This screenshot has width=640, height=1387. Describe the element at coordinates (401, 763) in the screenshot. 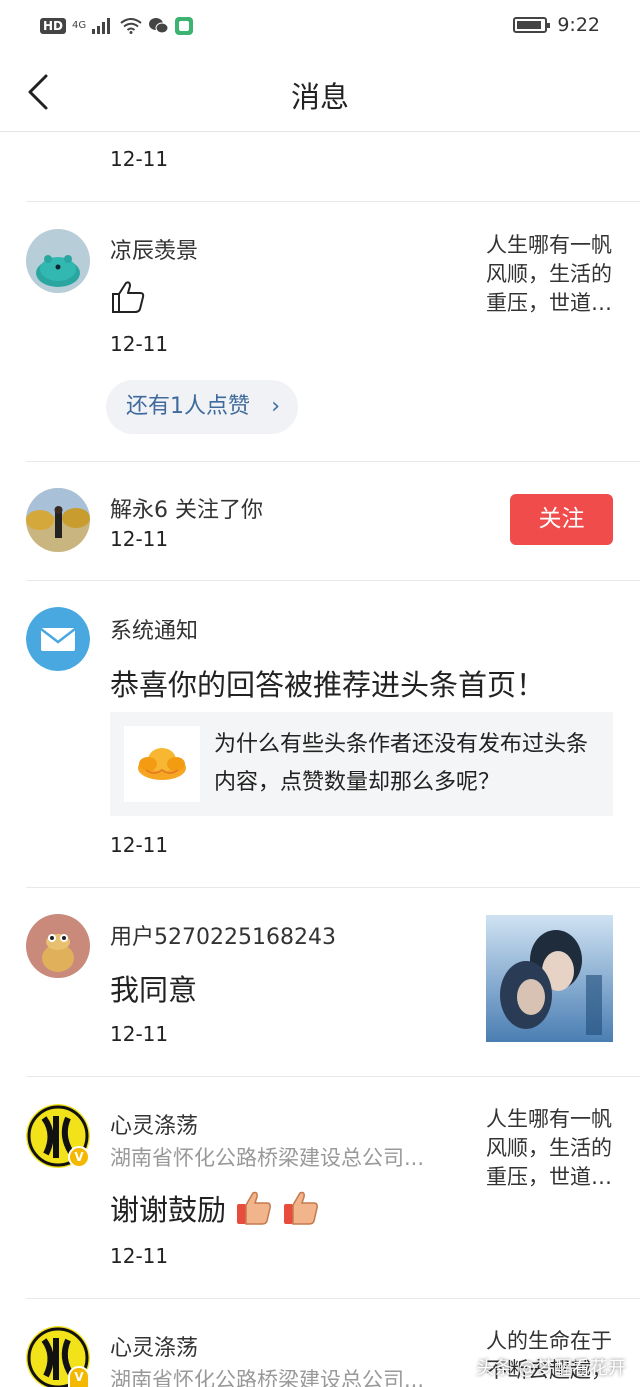

I see `article-title: 为什么有些头条作者还没有发布过头条内容，点赞数量却那么多呢？` at that location.